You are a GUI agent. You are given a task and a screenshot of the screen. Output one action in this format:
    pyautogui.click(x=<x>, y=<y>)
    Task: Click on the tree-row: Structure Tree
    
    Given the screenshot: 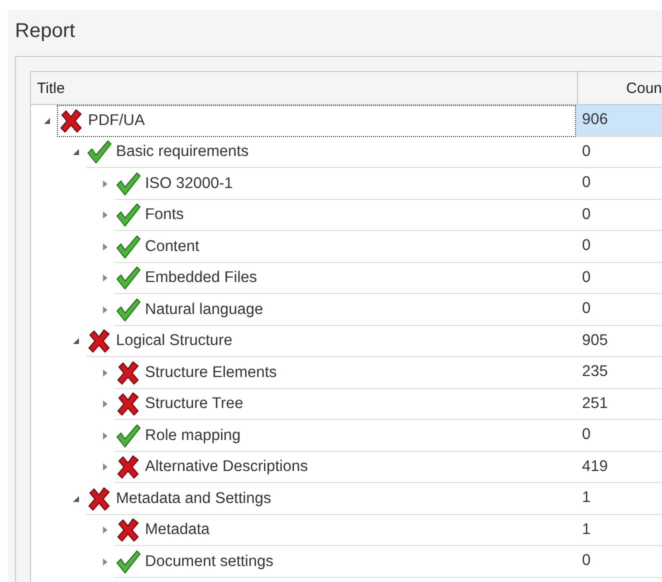 What is the action you would take?
    pyautogui.click(x=345, y=404)
    